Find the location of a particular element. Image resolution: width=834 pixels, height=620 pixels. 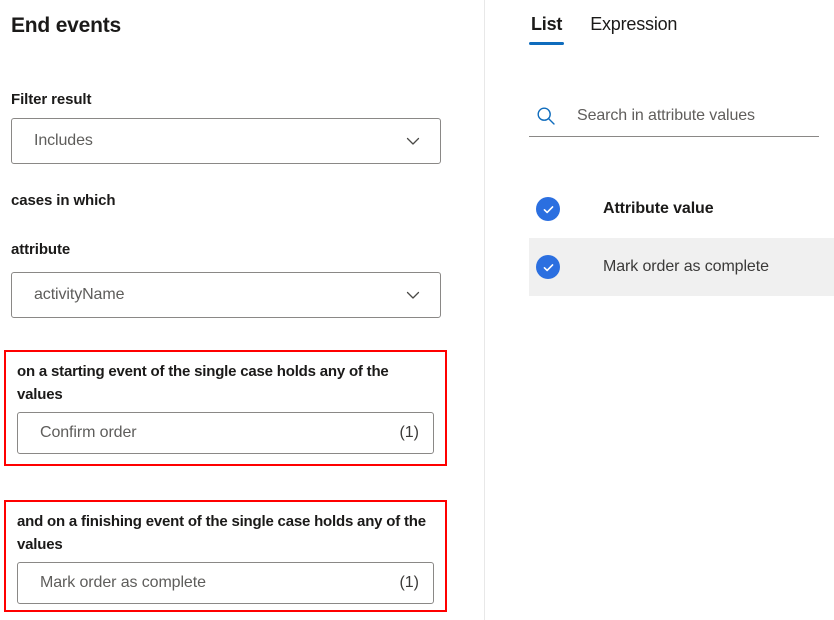

cases-in-which-label: cases in which is located at coordinates (63, 200).